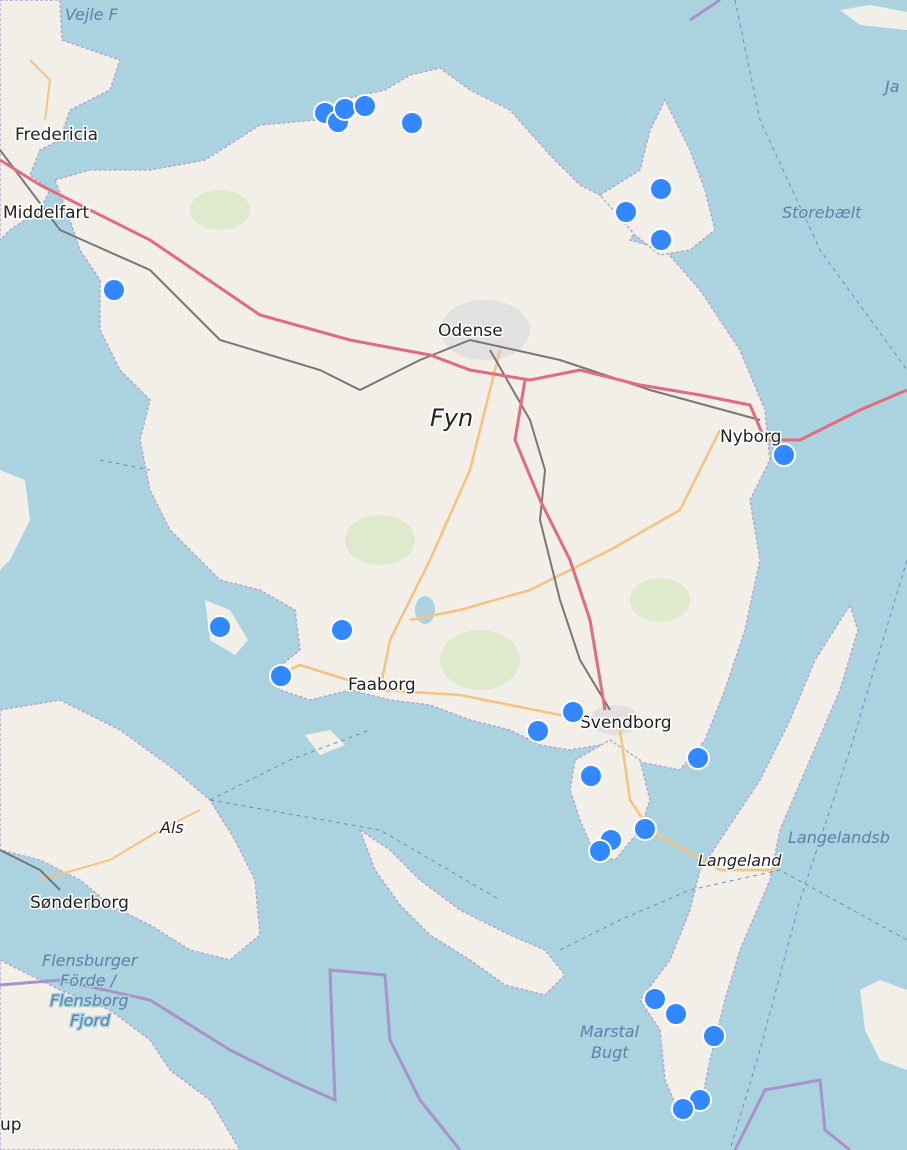 The height and width of the screenshot is (1150, 907). Describe the element at coordinates (382, 685) in the screenshot. I see `city-label-faaborg: Faaborg` at that location.